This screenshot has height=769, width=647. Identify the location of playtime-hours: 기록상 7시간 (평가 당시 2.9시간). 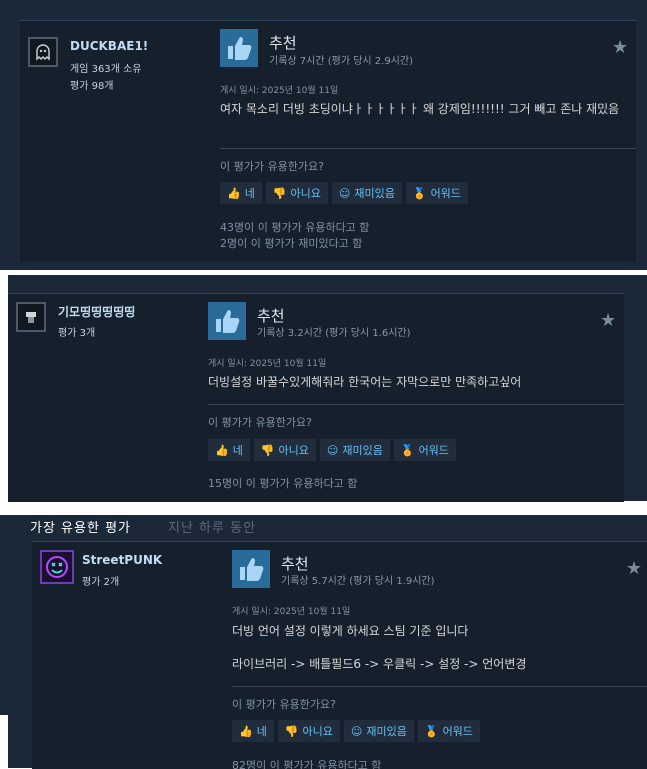
(341, 61).